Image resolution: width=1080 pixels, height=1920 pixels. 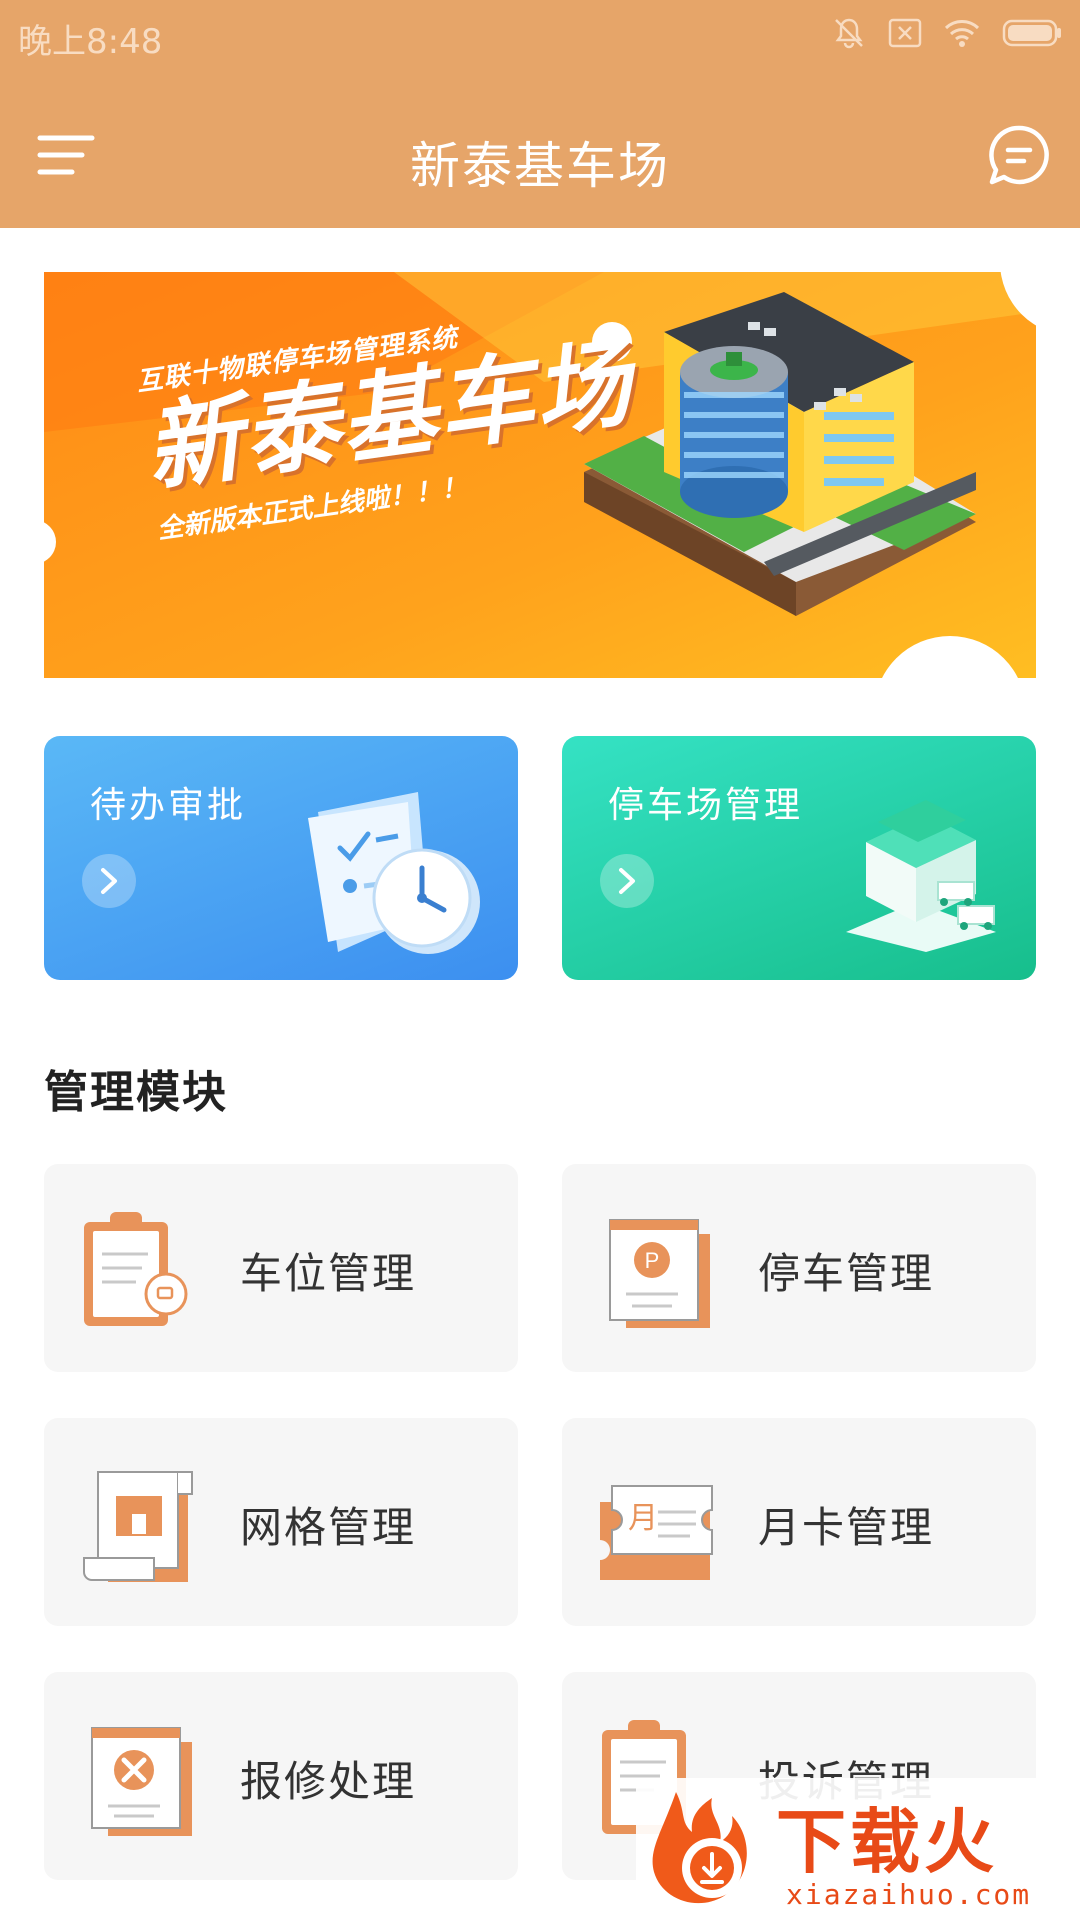 What do you see at coordinates (328, 1781) in the screenshot?
I see `tile-label: 报修处理` at bounding box center [328, 1781].